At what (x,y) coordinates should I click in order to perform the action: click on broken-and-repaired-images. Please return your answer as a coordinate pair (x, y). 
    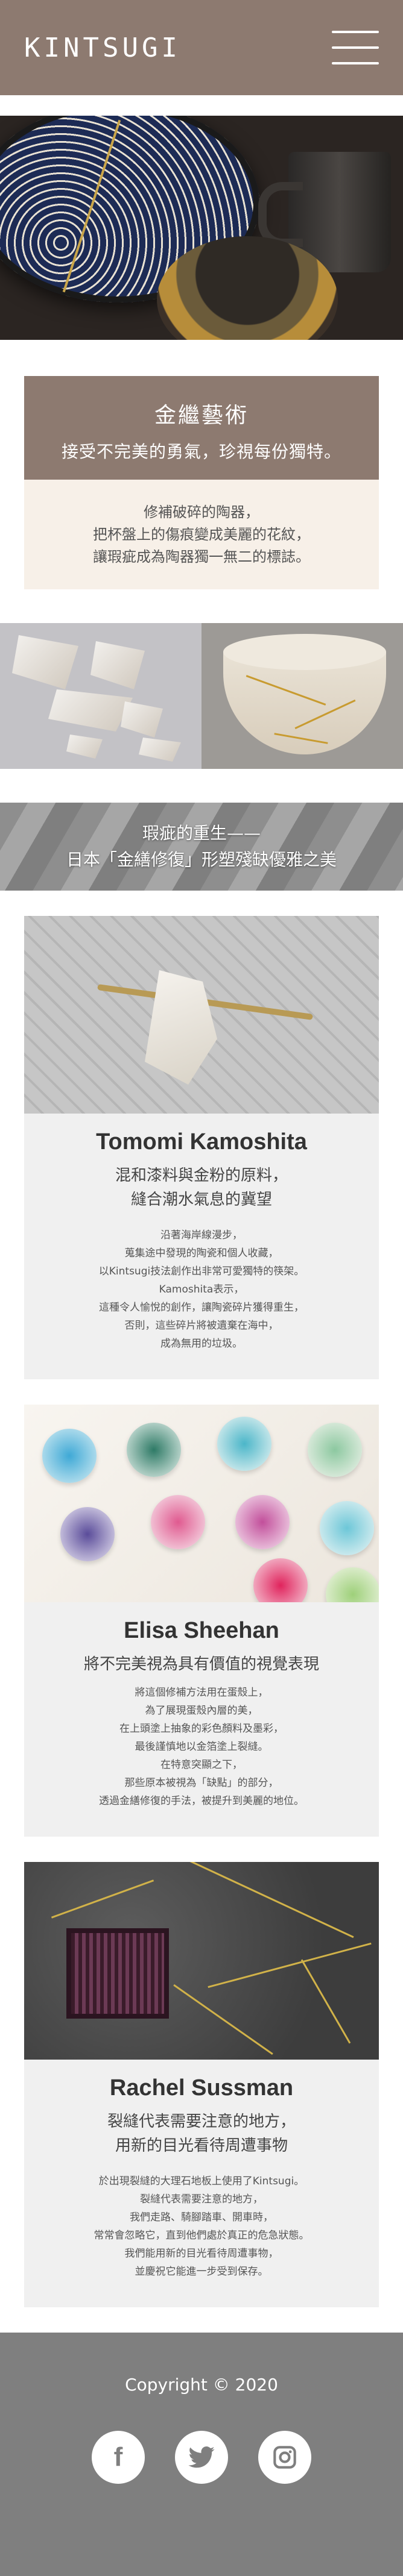
    Looking at the image, I should click on (201, 696).